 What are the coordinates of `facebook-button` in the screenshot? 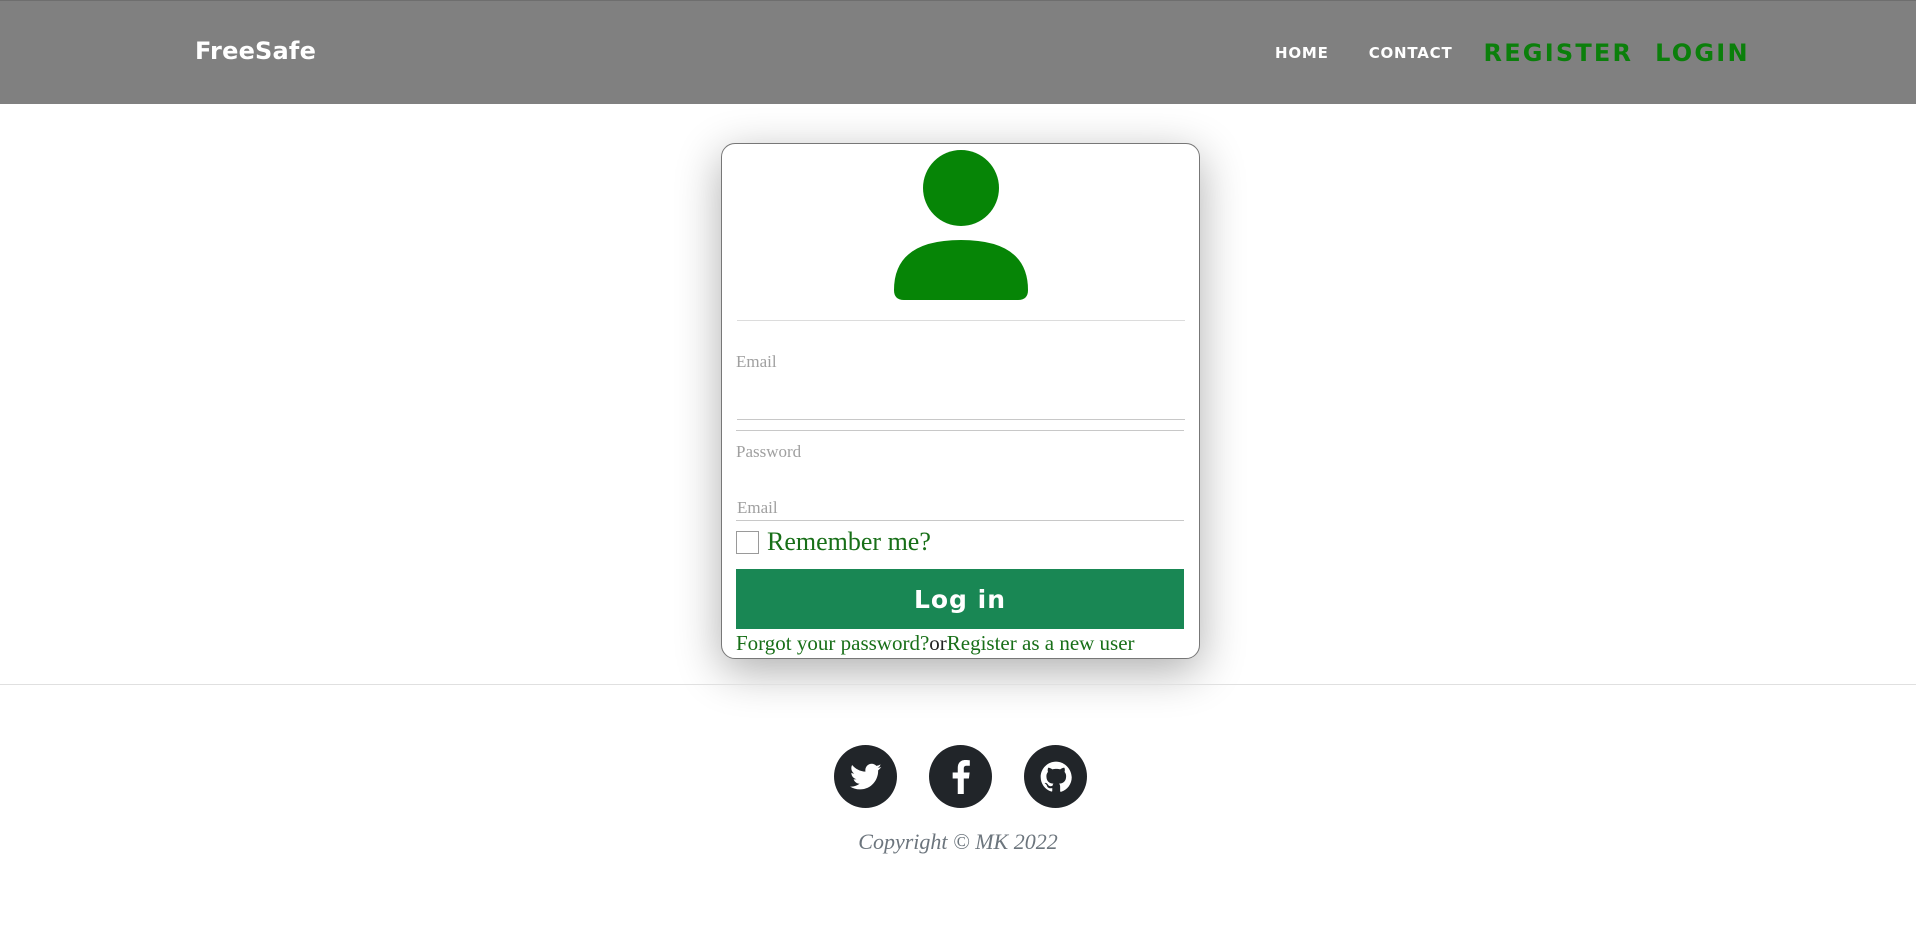 It's located at (960, 776).